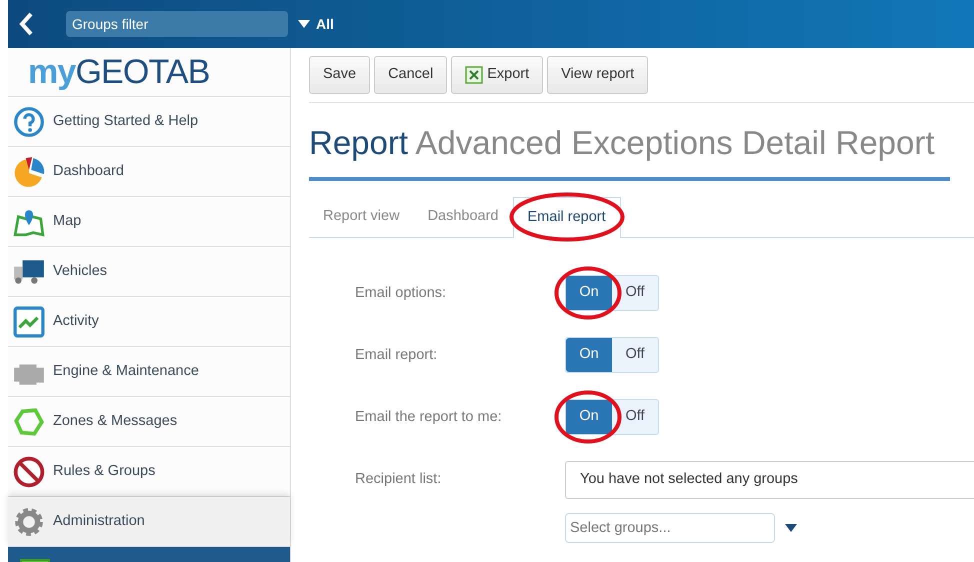 The height and width of the screenshot is (562, 974). Describe the element at coordinates (149, 122) in the screenshot. I see `sidebar-item: Getting Started & Help` at that location.